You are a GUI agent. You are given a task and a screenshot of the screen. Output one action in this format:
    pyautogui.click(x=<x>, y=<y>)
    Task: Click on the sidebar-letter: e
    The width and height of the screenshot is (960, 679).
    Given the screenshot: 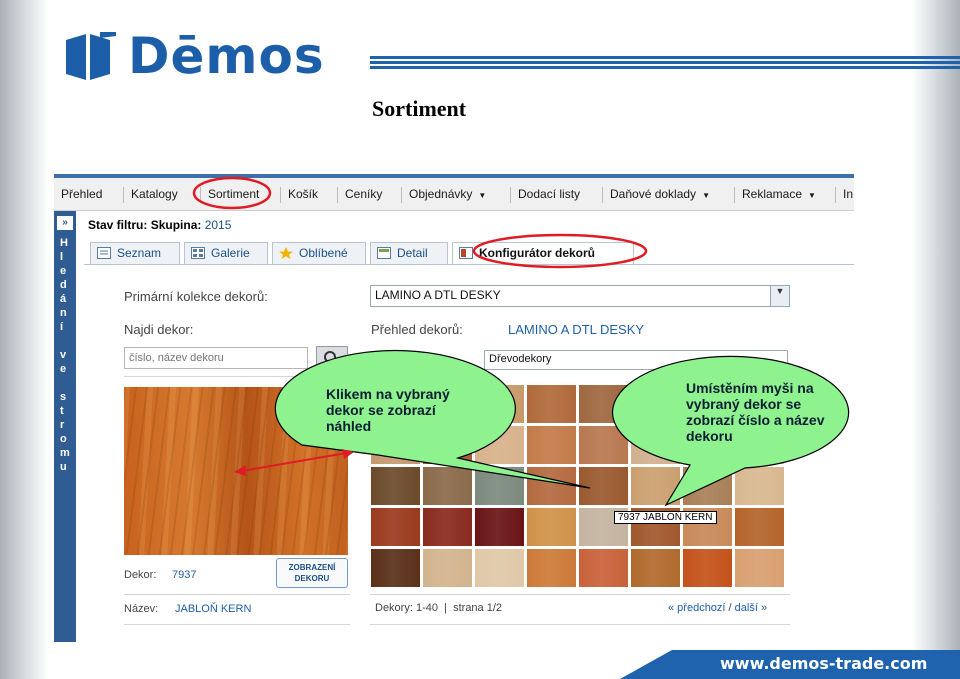 What is the action you would take?
    pyautogui.click(x=63, y=369)
    